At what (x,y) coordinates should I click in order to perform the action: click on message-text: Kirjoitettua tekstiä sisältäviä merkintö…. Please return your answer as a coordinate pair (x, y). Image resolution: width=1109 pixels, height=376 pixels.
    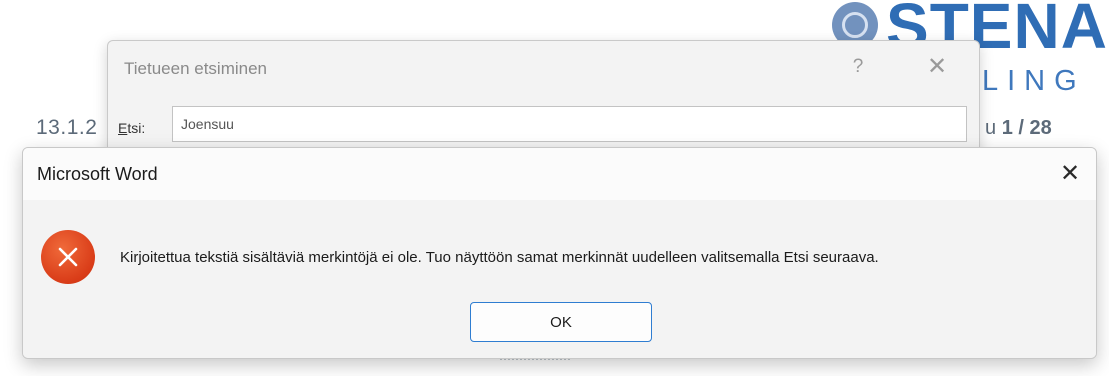
    Looking at the image, I should click on (499, 257).